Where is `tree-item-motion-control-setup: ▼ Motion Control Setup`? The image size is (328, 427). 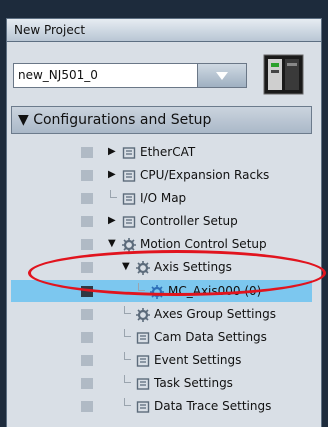 tree-item-motion-control-setup: ▼ Motion Control Setup is located at coordinates (161, 244).